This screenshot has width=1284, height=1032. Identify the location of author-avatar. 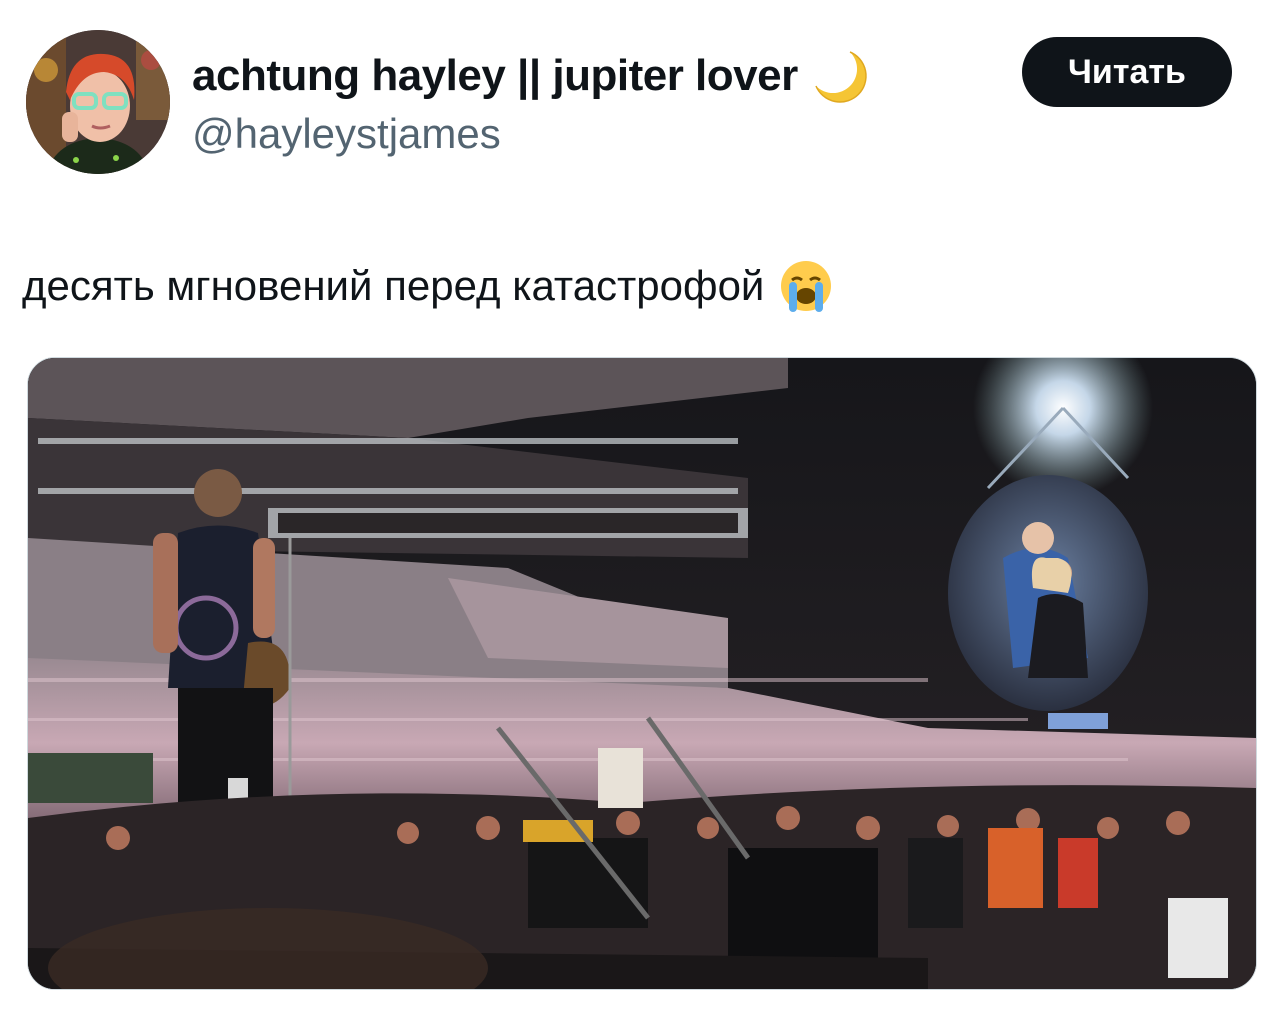
(98, 102).